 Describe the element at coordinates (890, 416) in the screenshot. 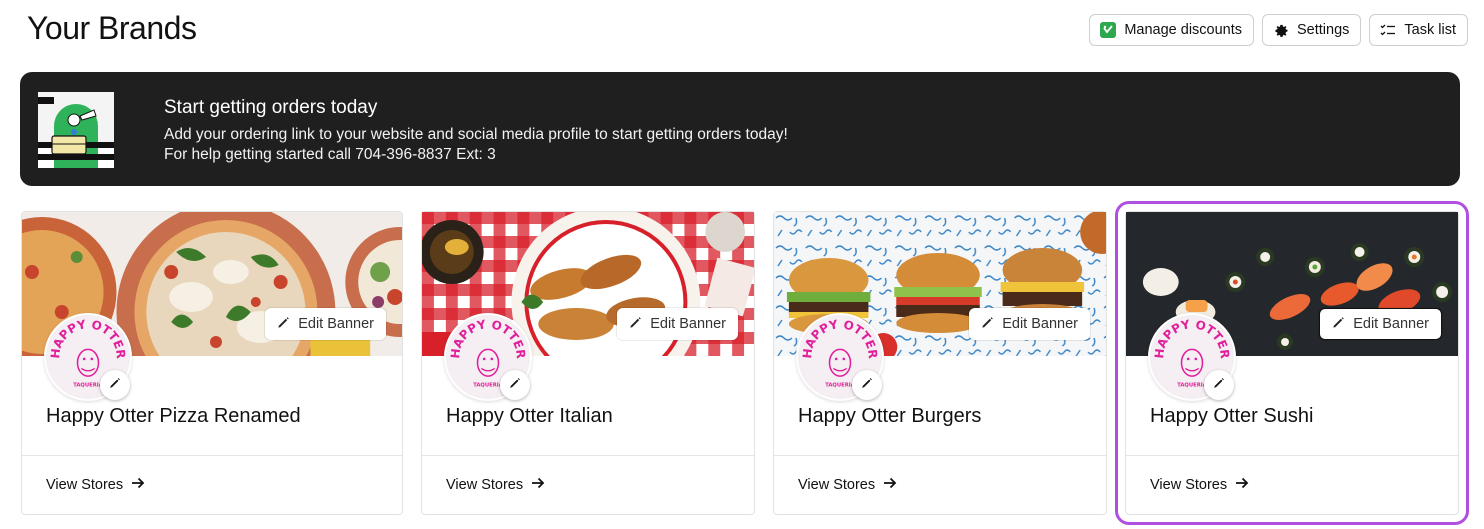

I see `brand-name: Happy Otter Burgers` at that location.